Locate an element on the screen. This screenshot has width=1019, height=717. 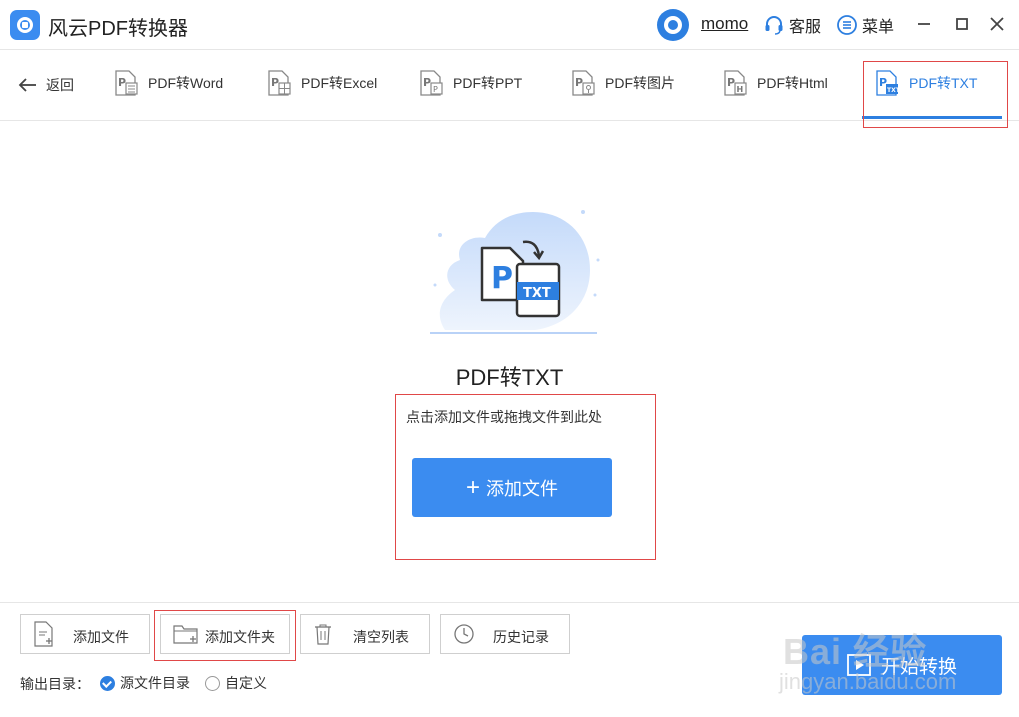
tab-pdf-to-word: P PDF转Word is located at coordinates (168, 83).